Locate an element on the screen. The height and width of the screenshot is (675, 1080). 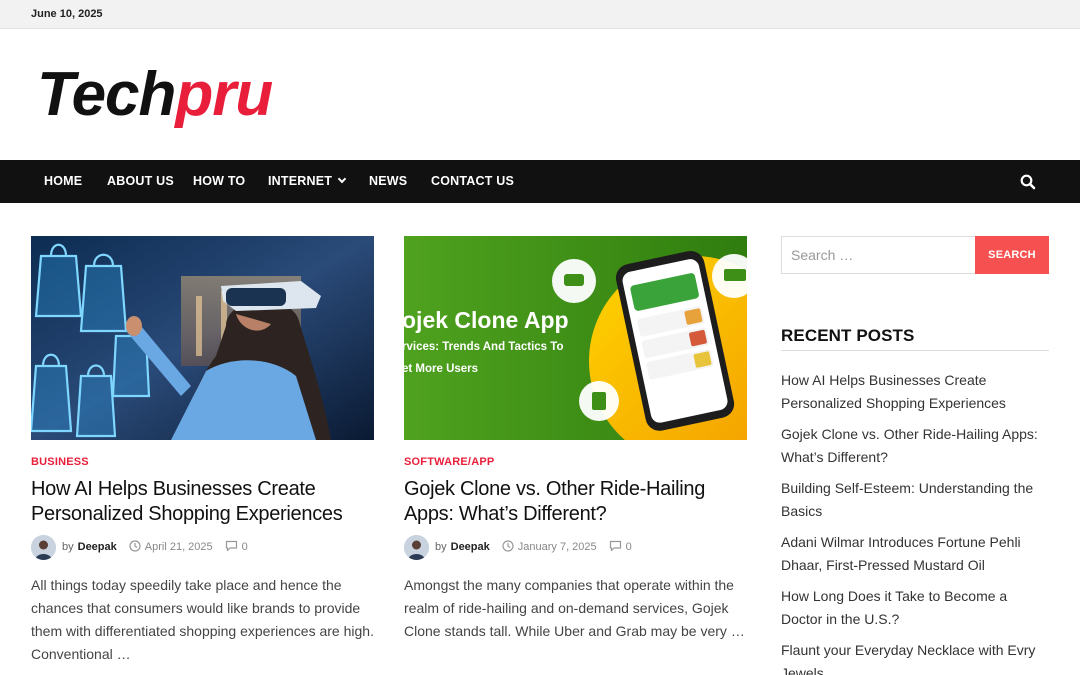
post-thumbnail-ai-shopping is located at coordinates (202, 338).